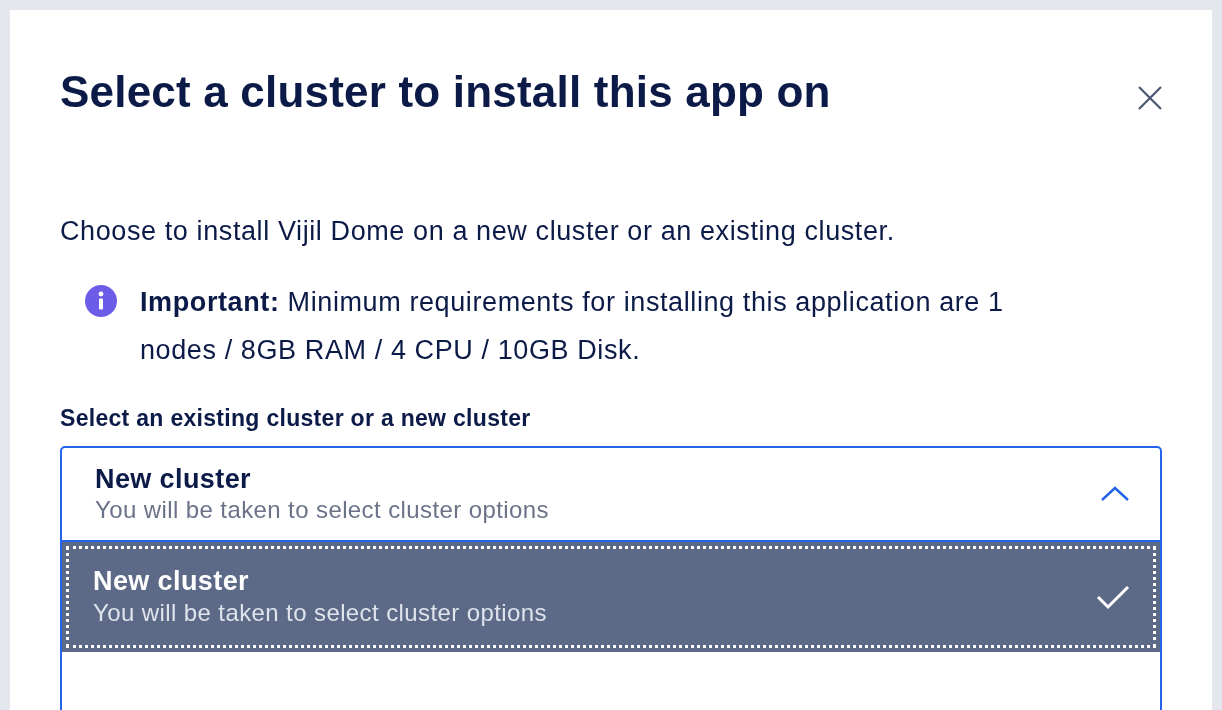 The width and height of the screenshot is (1222, 710). Describe the element at coordinates (101, 301) in the screenshot. I see `info-icon` at that location.